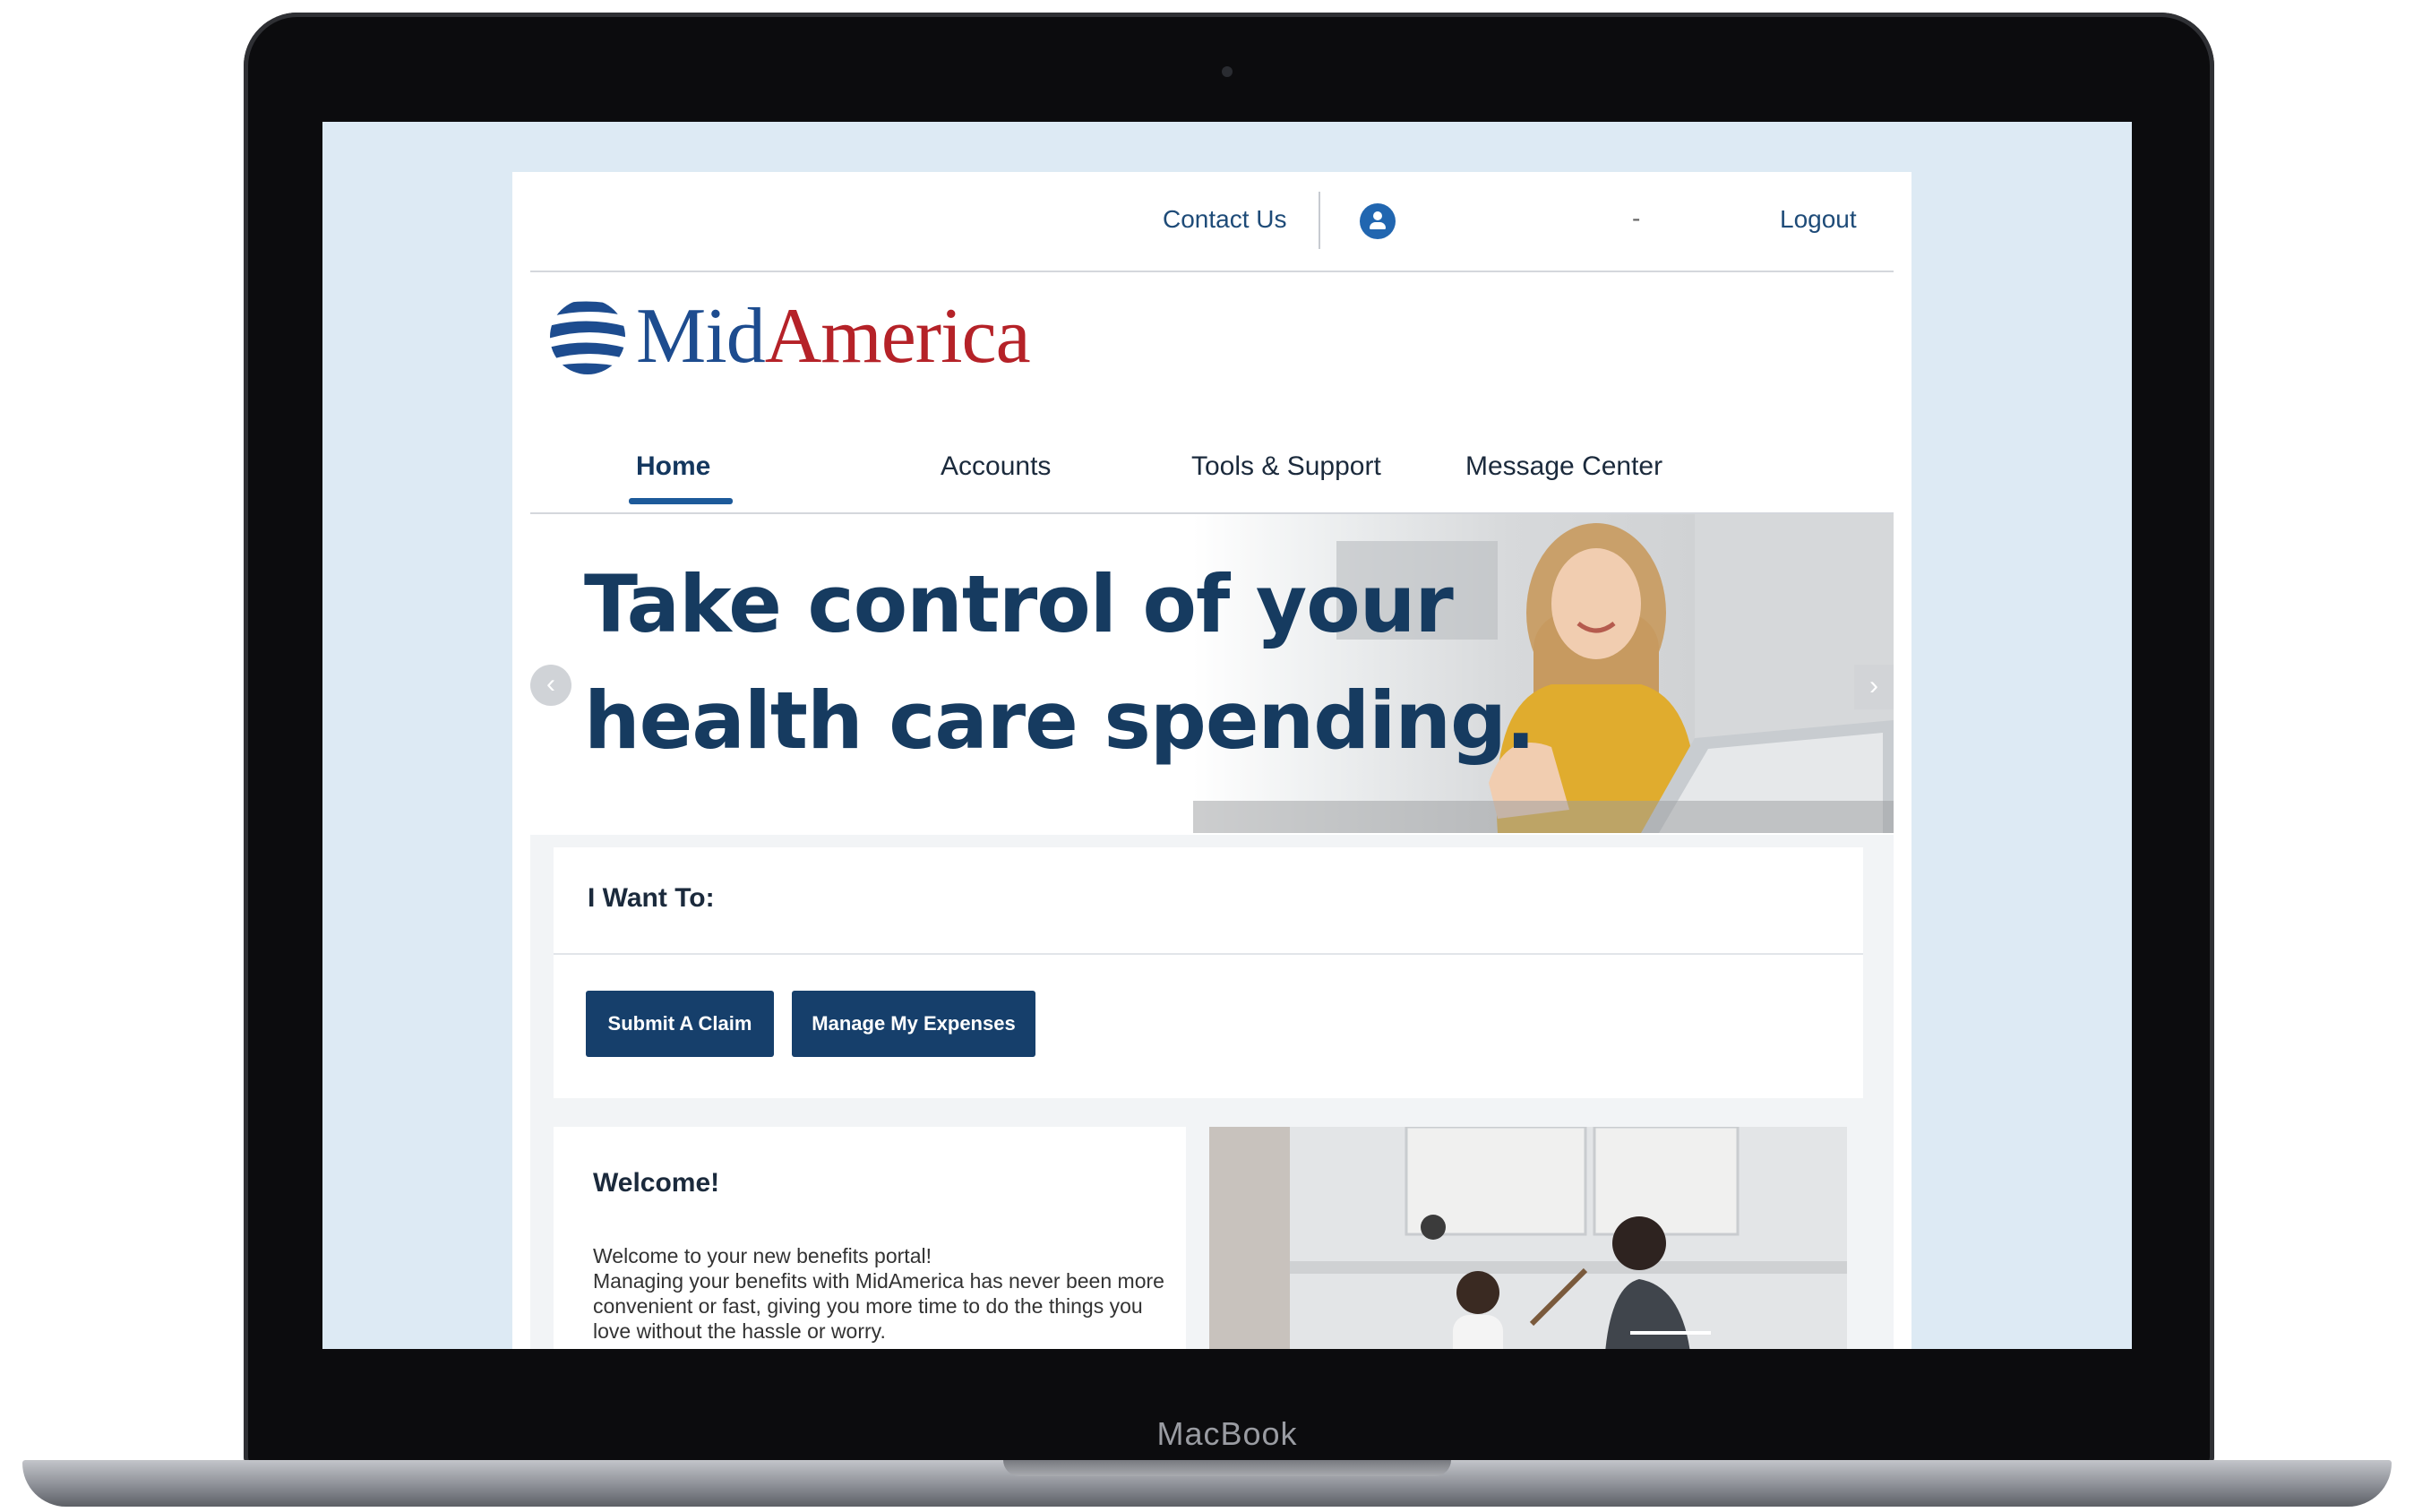  I want to click on kitchen-photo-illustration, so click(1528, 1238).